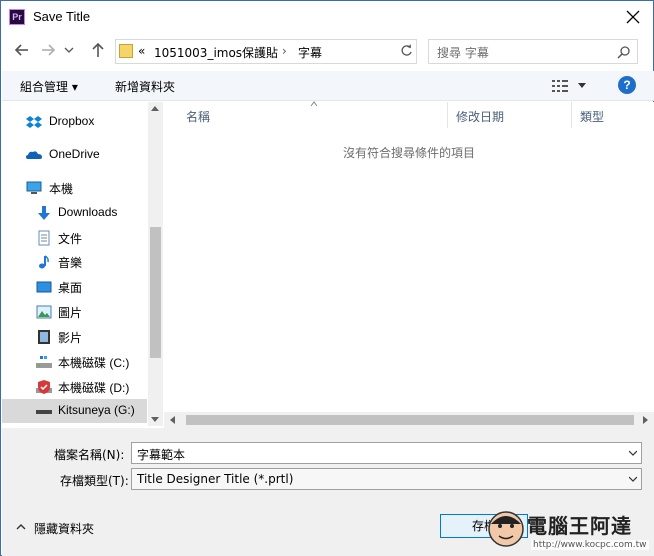 The image size is (654, 556). Describe the element at coordinates (17, 17) in the screenshot. I see `premiere-app-icon: Pr` at that location.